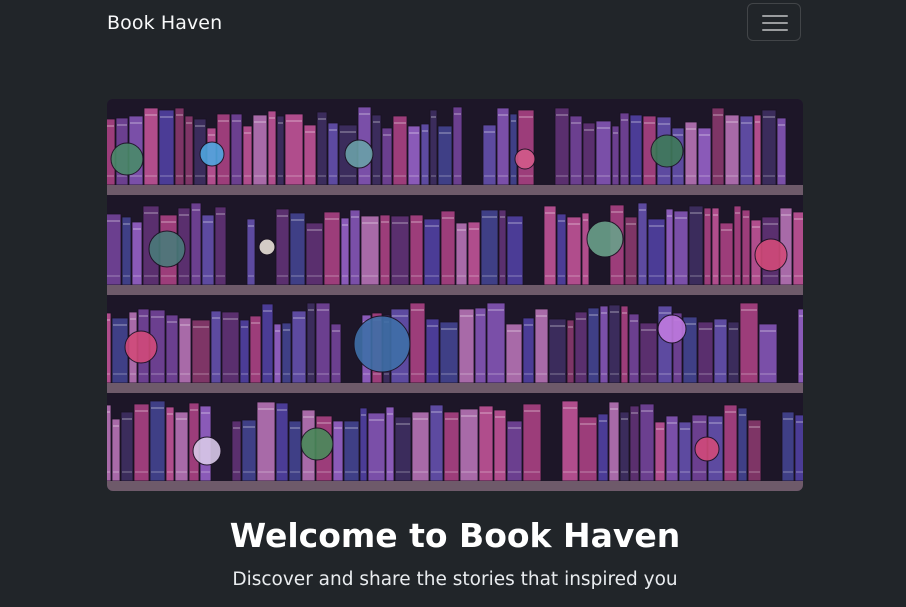 The width and height of the screenshot is (906, 607). I want to click on navbar-toggler-button, so click(774, 22).